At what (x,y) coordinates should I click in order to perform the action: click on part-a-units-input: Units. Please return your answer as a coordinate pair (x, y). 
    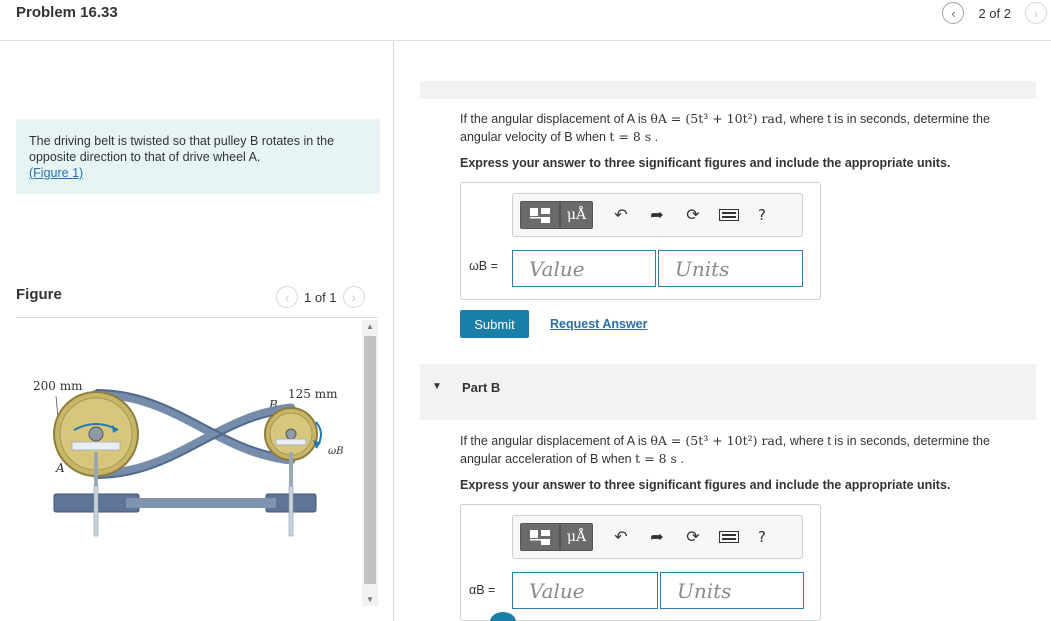
    Looking at the image, I should click on (730, 268).